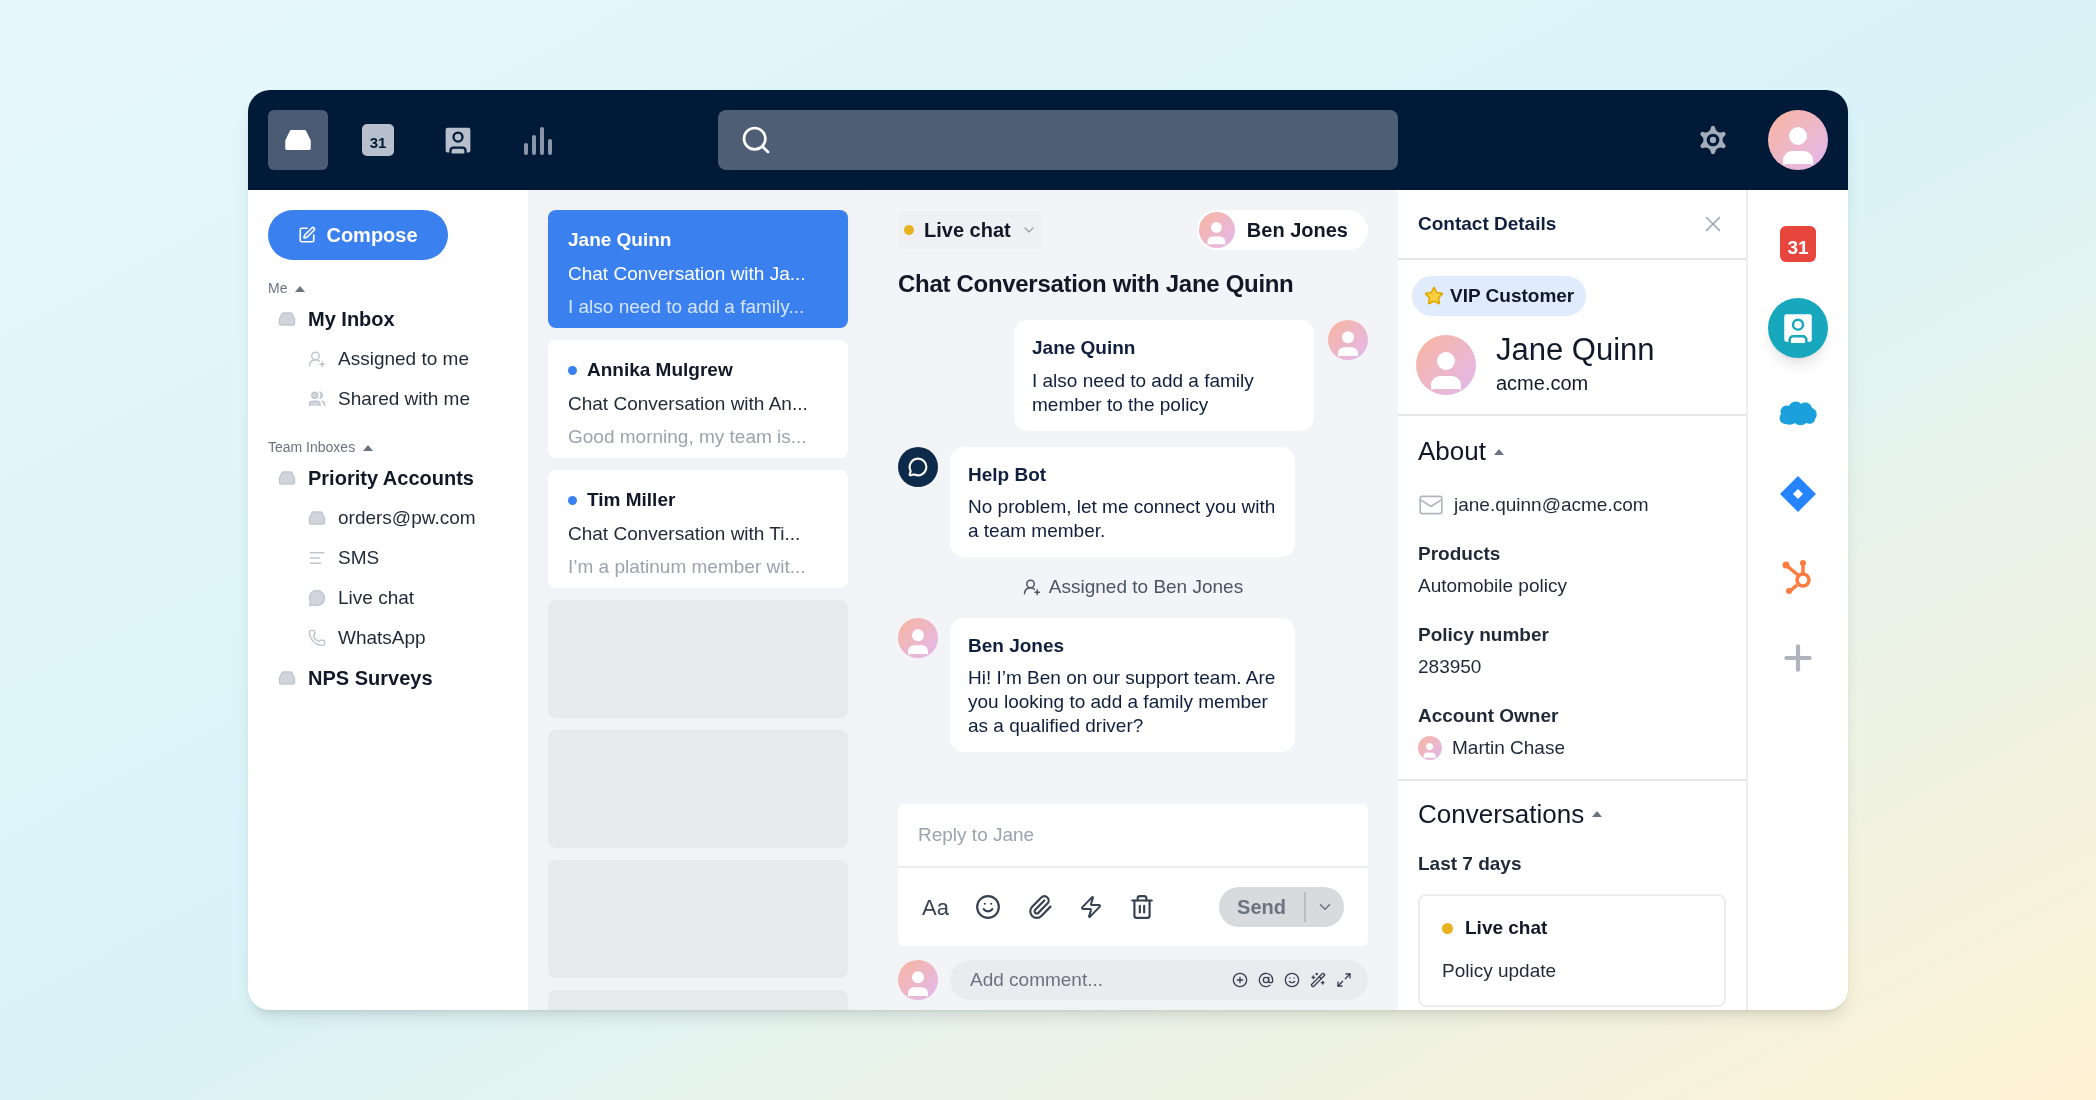 This screenshot has height=1100, width=2096. What do you see at coordinates (1798, 494) in the screenshot?
I see `diamond-icon` at bounding box center [1798, 494].